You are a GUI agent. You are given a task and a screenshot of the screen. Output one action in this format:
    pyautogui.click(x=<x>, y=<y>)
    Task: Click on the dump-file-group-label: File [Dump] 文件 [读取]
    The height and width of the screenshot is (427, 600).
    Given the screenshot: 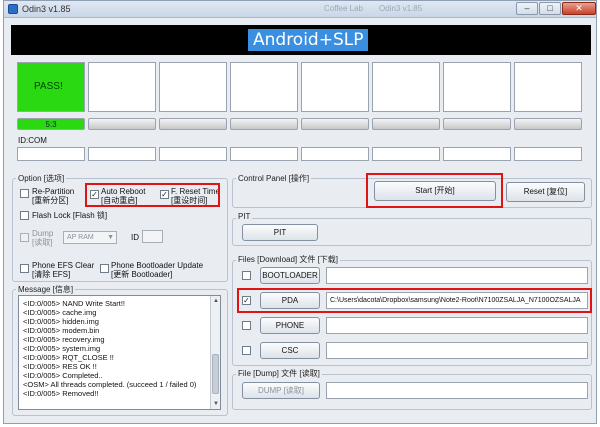 What is the action you would take?
    pyautogui.click(x=279, y=373)
    